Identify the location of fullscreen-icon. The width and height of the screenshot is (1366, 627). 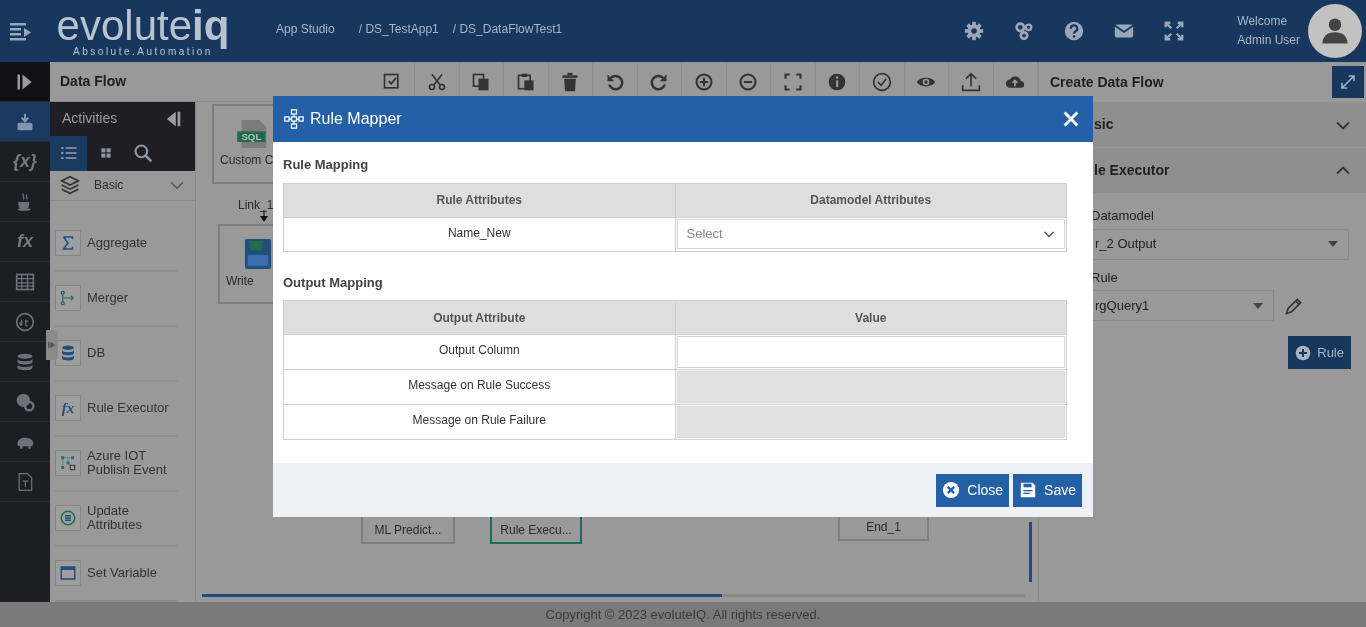
(1174, 31).